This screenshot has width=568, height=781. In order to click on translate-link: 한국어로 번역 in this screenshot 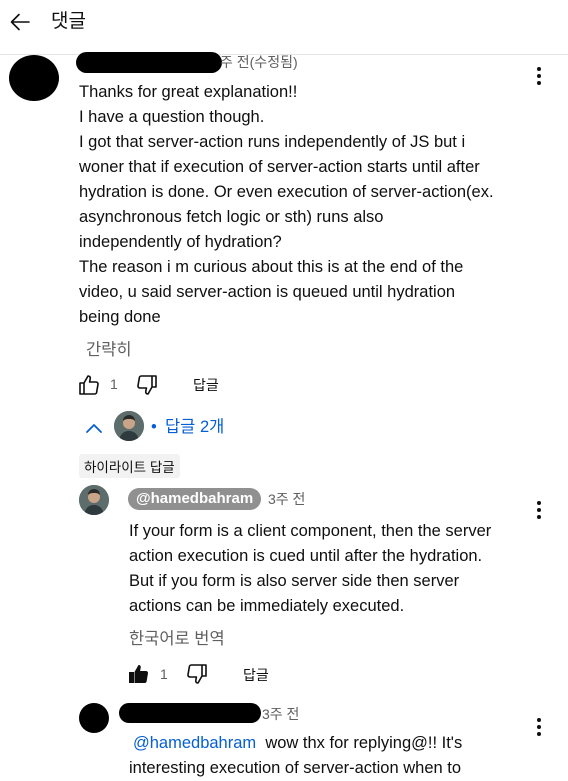, I will do `click(177, 637)`.